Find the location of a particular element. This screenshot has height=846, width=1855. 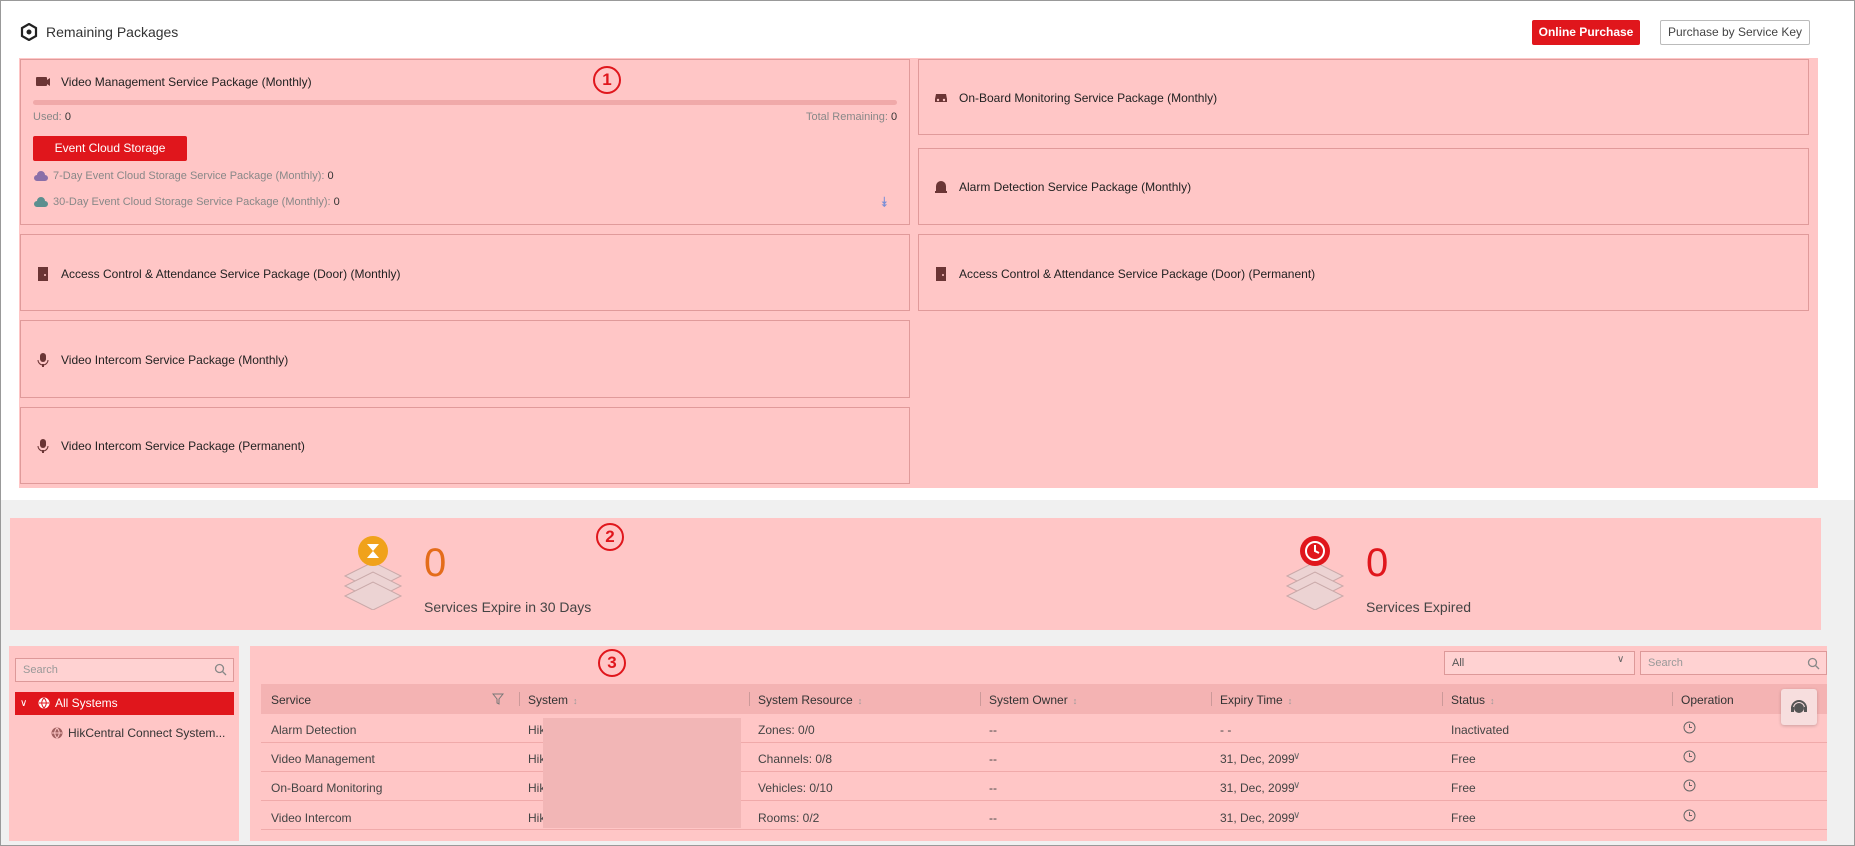

column-header-system-owner: System Owner ↕ is located at coordinates (1033, 700).